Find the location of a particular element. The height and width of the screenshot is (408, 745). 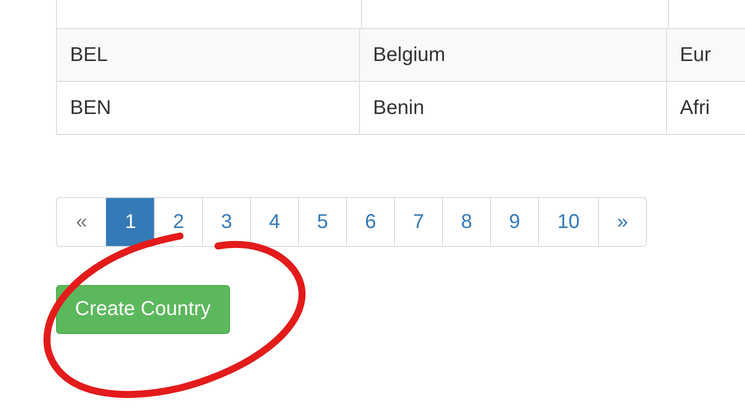

page-link: 6 is located at coordinates (370, 222).